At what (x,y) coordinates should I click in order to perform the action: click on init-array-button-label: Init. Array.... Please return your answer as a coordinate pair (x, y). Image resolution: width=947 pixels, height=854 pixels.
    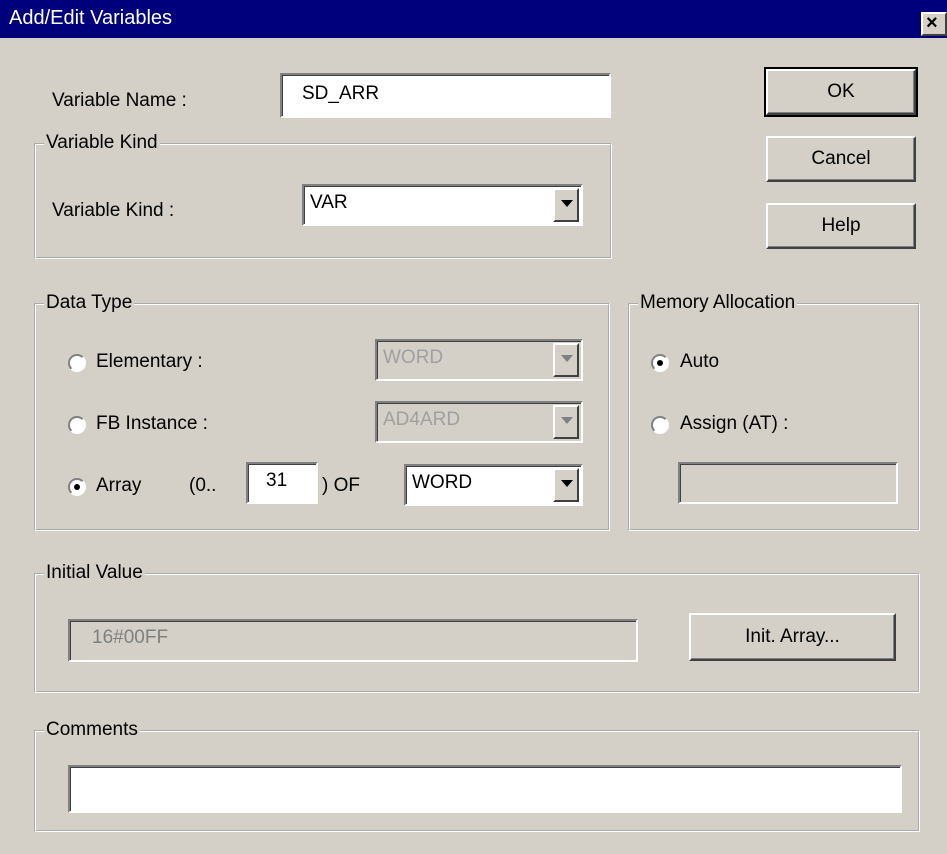
    Looking at the image, I should click on (792, 636).